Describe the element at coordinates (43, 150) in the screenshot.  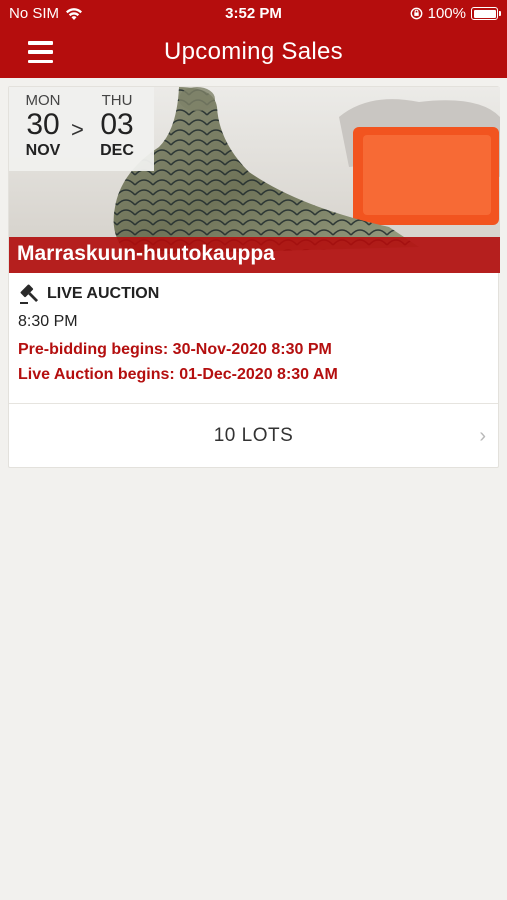
I see `start-month: NOV` at that location.